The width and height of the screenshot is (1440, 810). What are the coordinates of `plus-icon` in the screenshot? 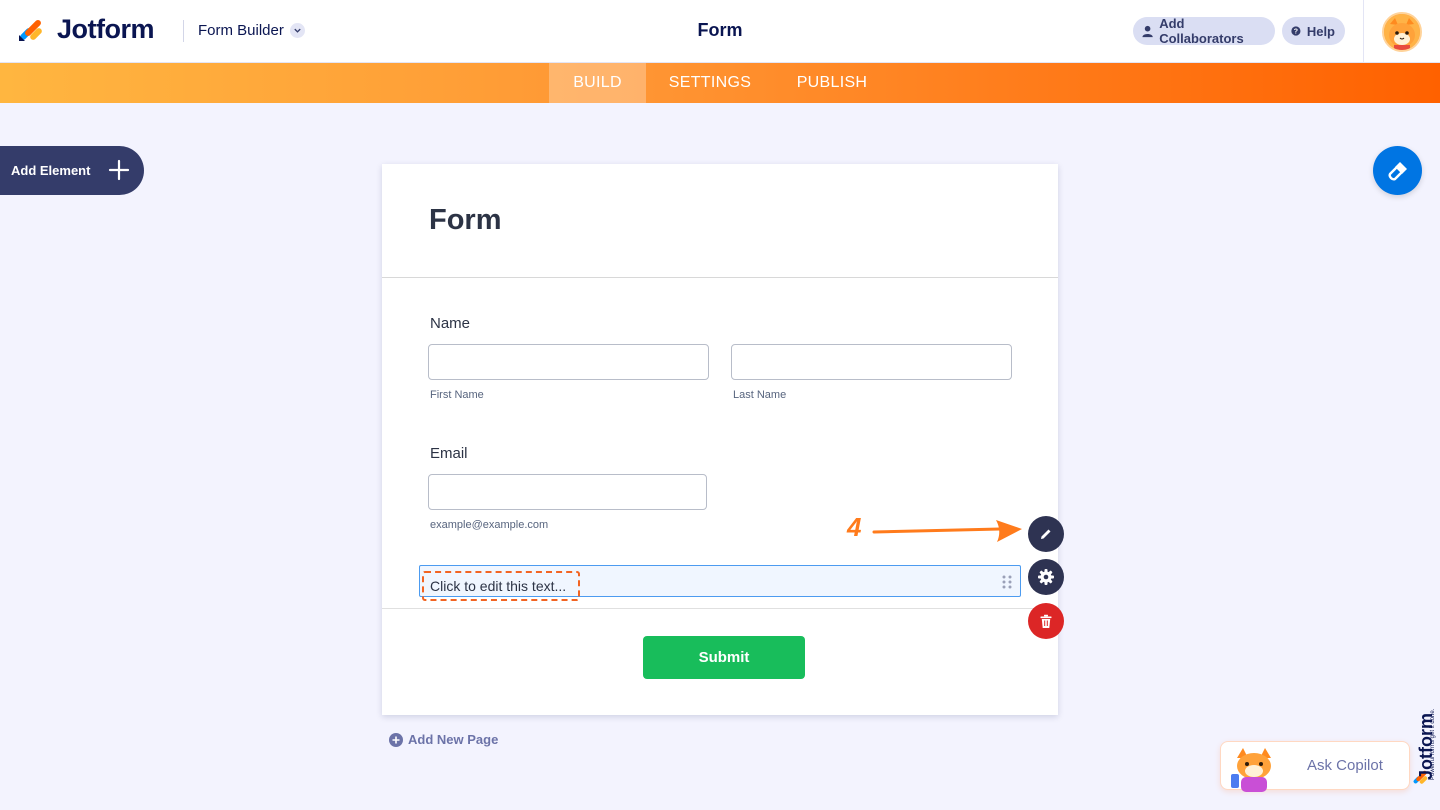 It's located at (119, 170).